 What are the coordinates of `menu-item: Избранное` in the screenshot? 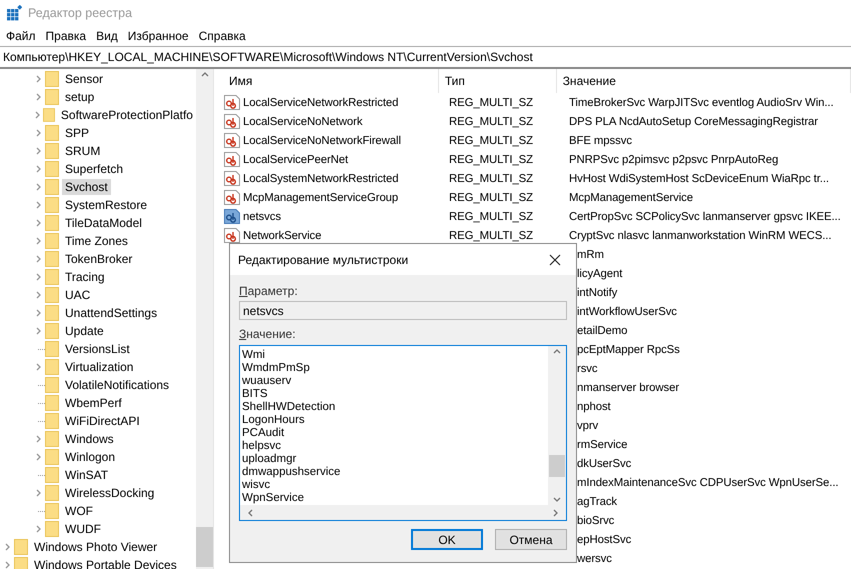 It's located at (158, 36).